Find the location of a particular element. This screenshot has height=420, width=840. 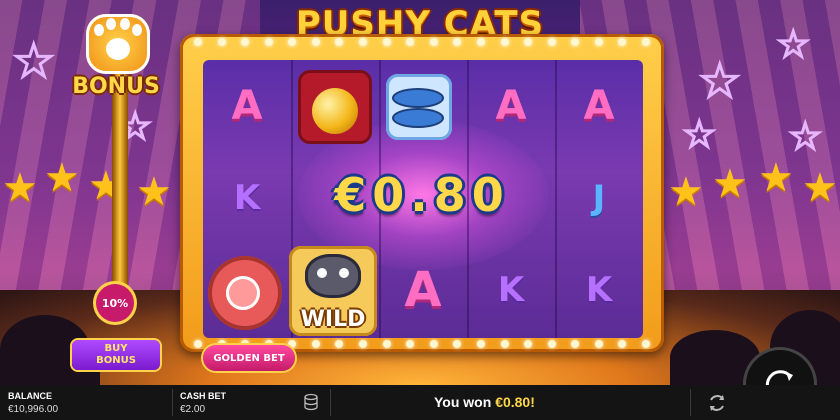

balance-value: €10,996.00 is located at coordinates (33, 409).